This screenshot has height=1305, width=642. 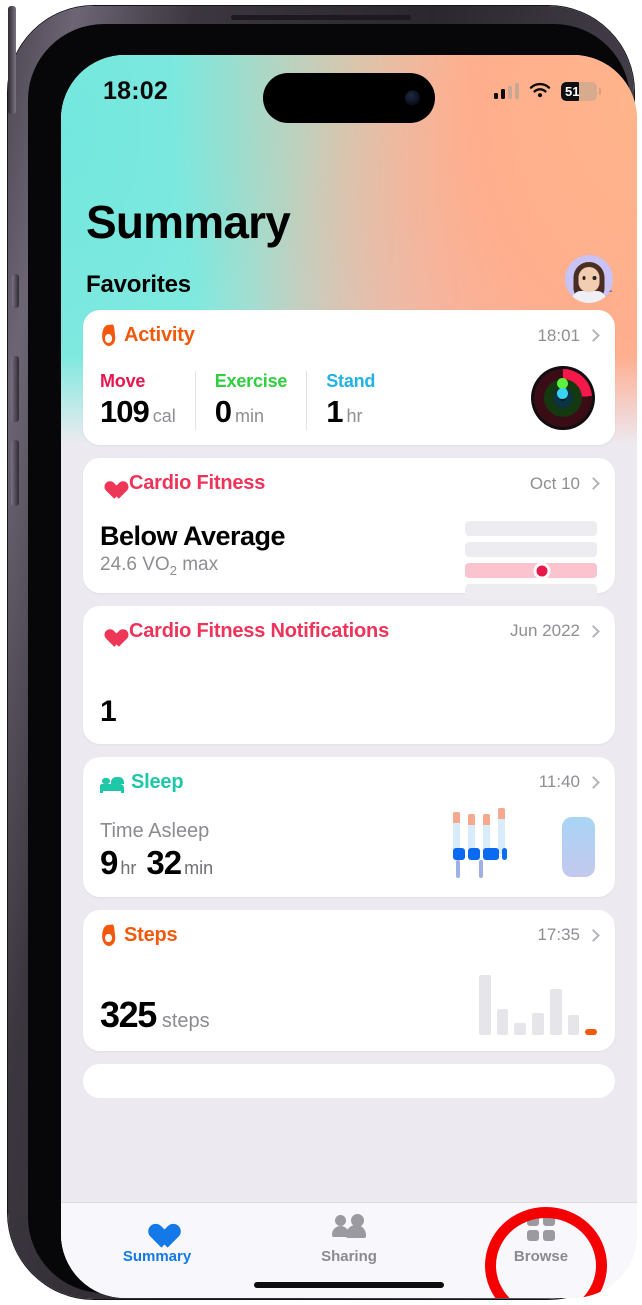 I want to click on card-cardio-fitness-header: Cardio Fitness Oct 10, so click(x=350, y=483).